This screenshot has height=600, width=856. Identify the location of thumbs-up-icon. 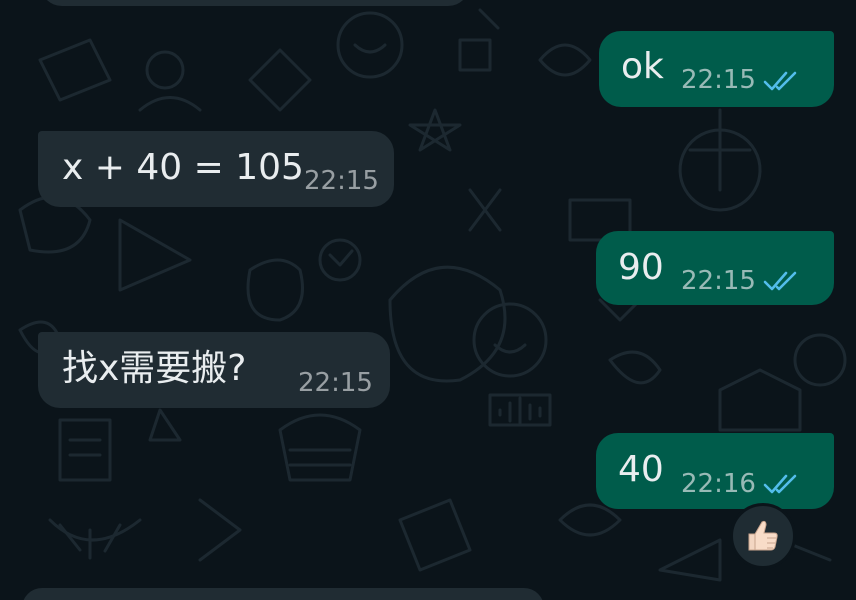
(763, 535).